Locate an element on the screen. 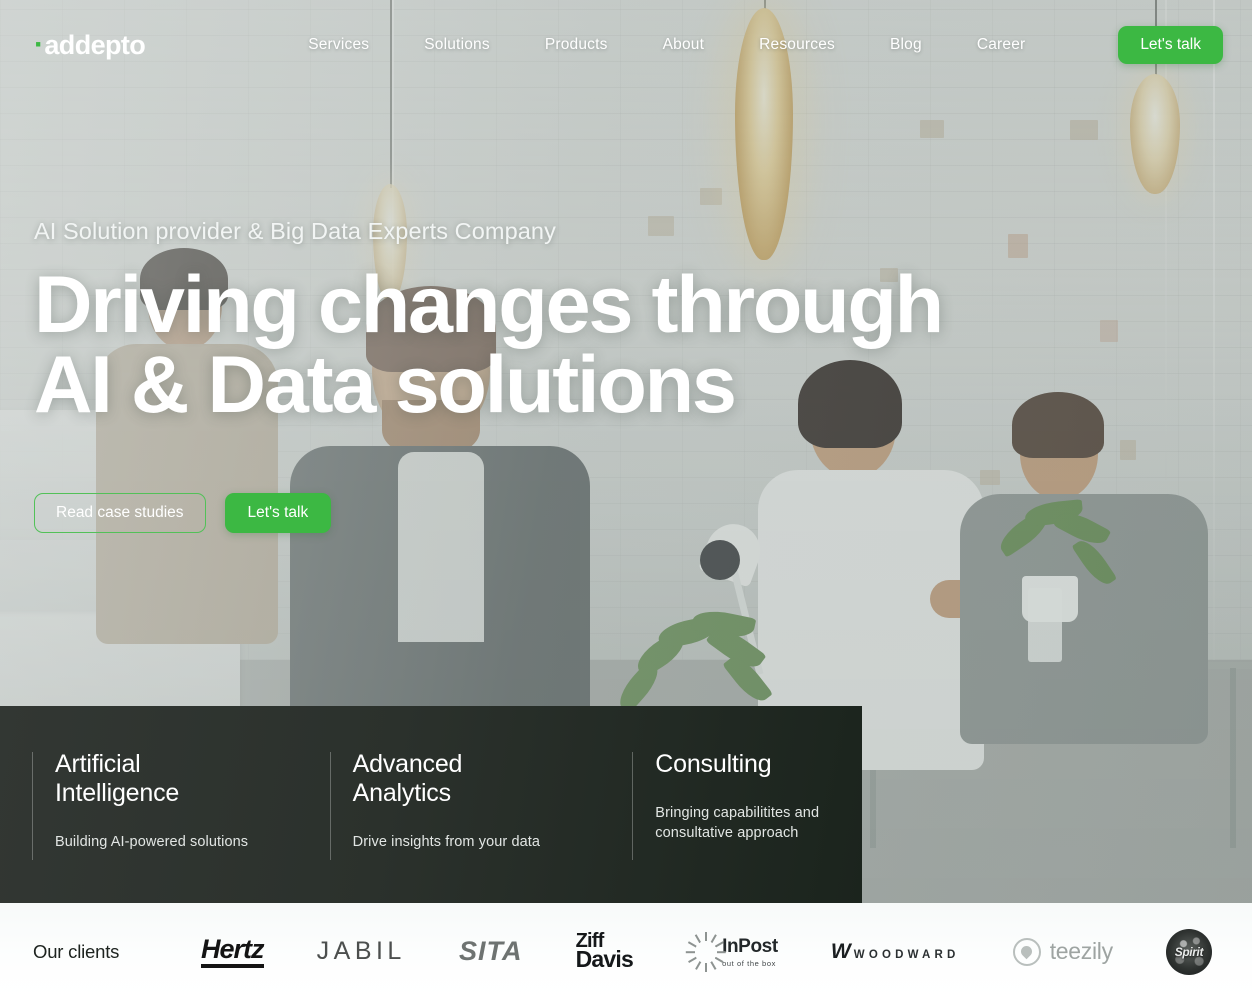 This screenshot has width=1252, height=1000. brand-name: addepto is located at coordinates (95, 44).